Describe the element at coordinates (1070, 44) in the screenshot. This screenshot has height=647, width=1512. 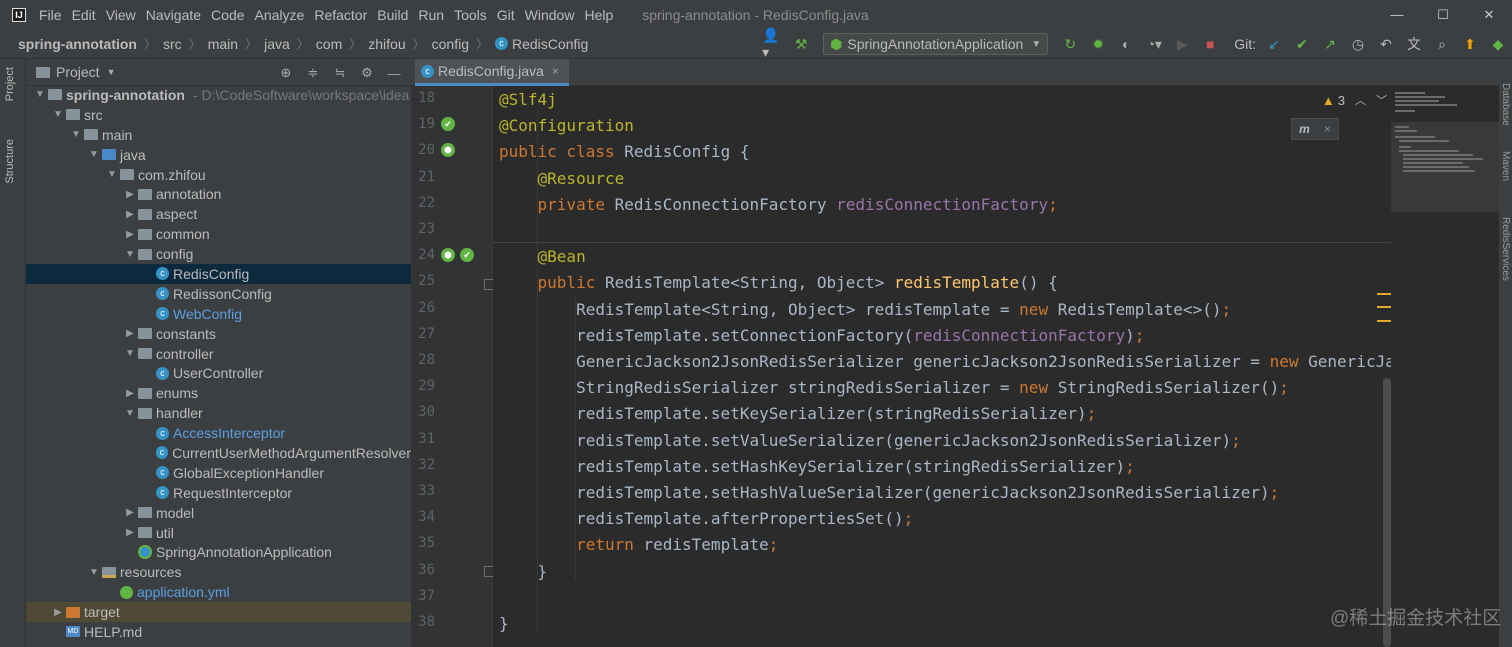
I see `rerun-icon: ↻` at that location.